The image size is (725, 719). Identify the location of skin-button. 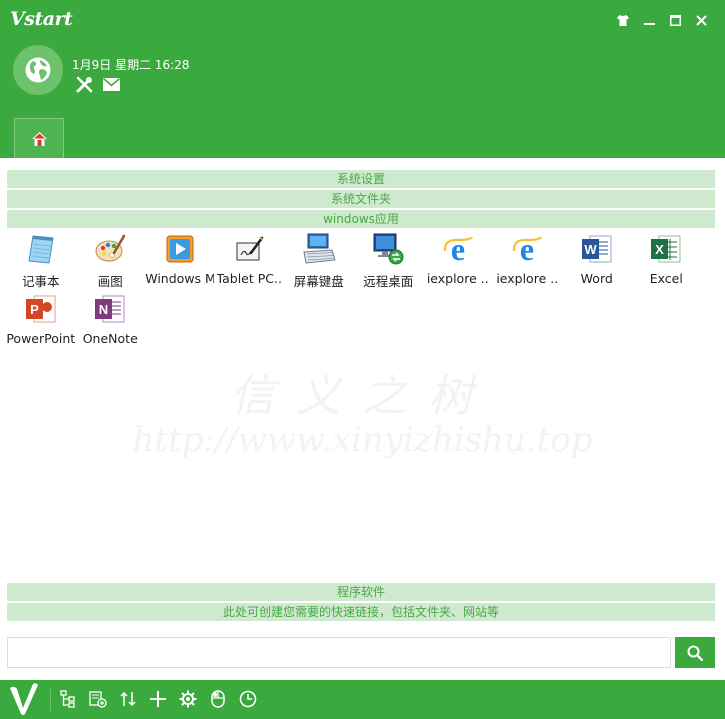
(623, 20).